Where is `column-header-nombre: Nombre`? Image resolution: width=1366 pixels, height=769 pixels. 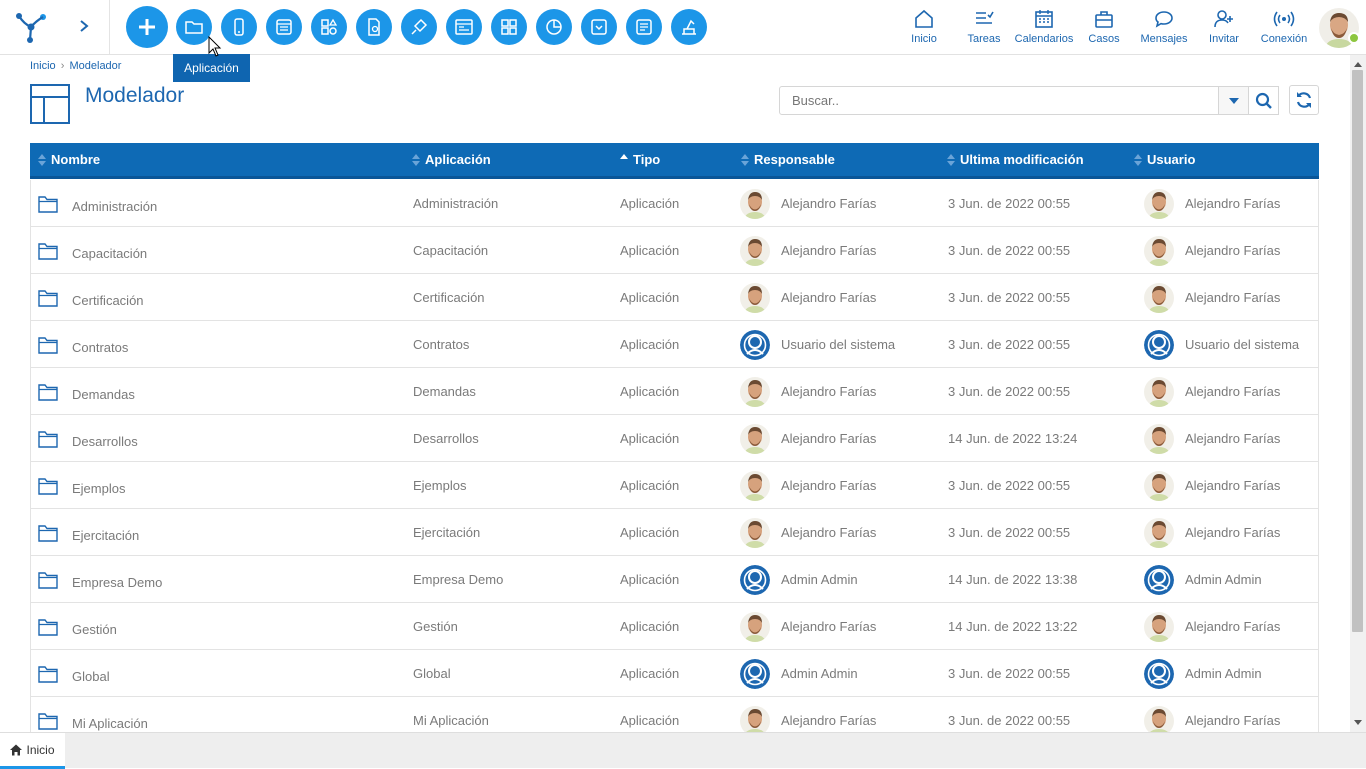 column-header-nombre: Nombre is located at coordinates (69, 159).